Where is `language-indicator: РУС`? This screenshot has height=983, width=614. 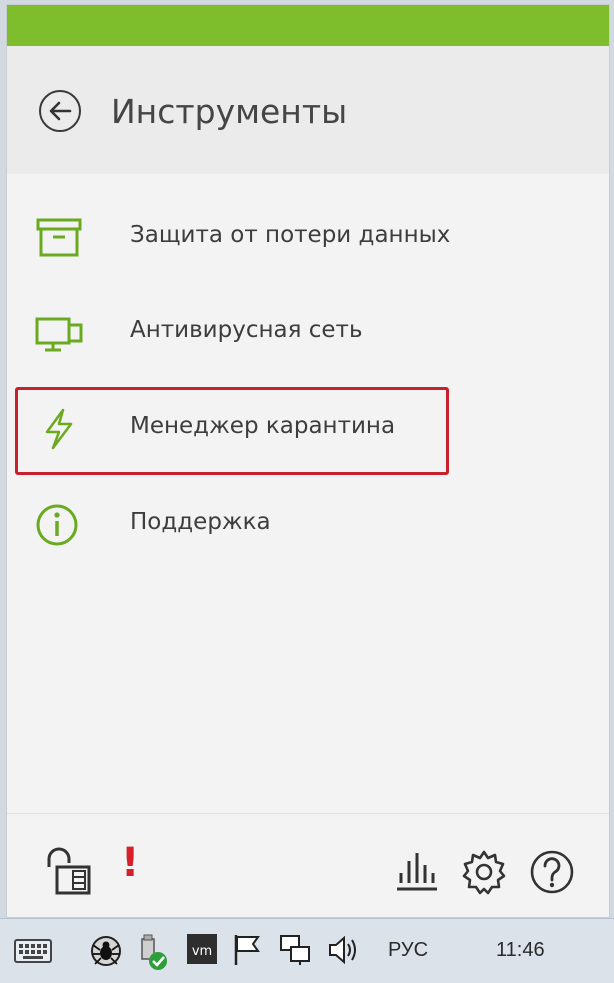
language-indicator: РУС is located at coordinates (408, 950).